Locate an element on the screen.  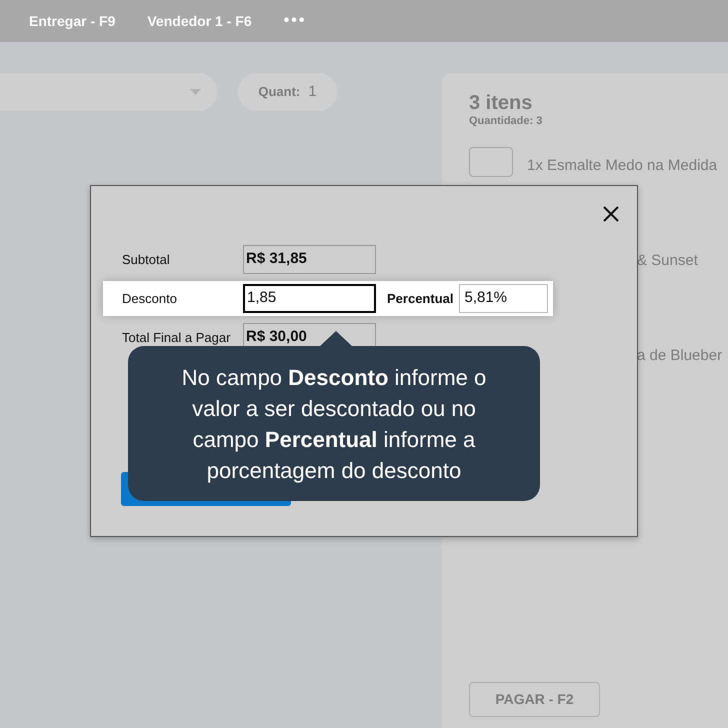
cart-title: 3 itens is located at coordinates (501, 103).